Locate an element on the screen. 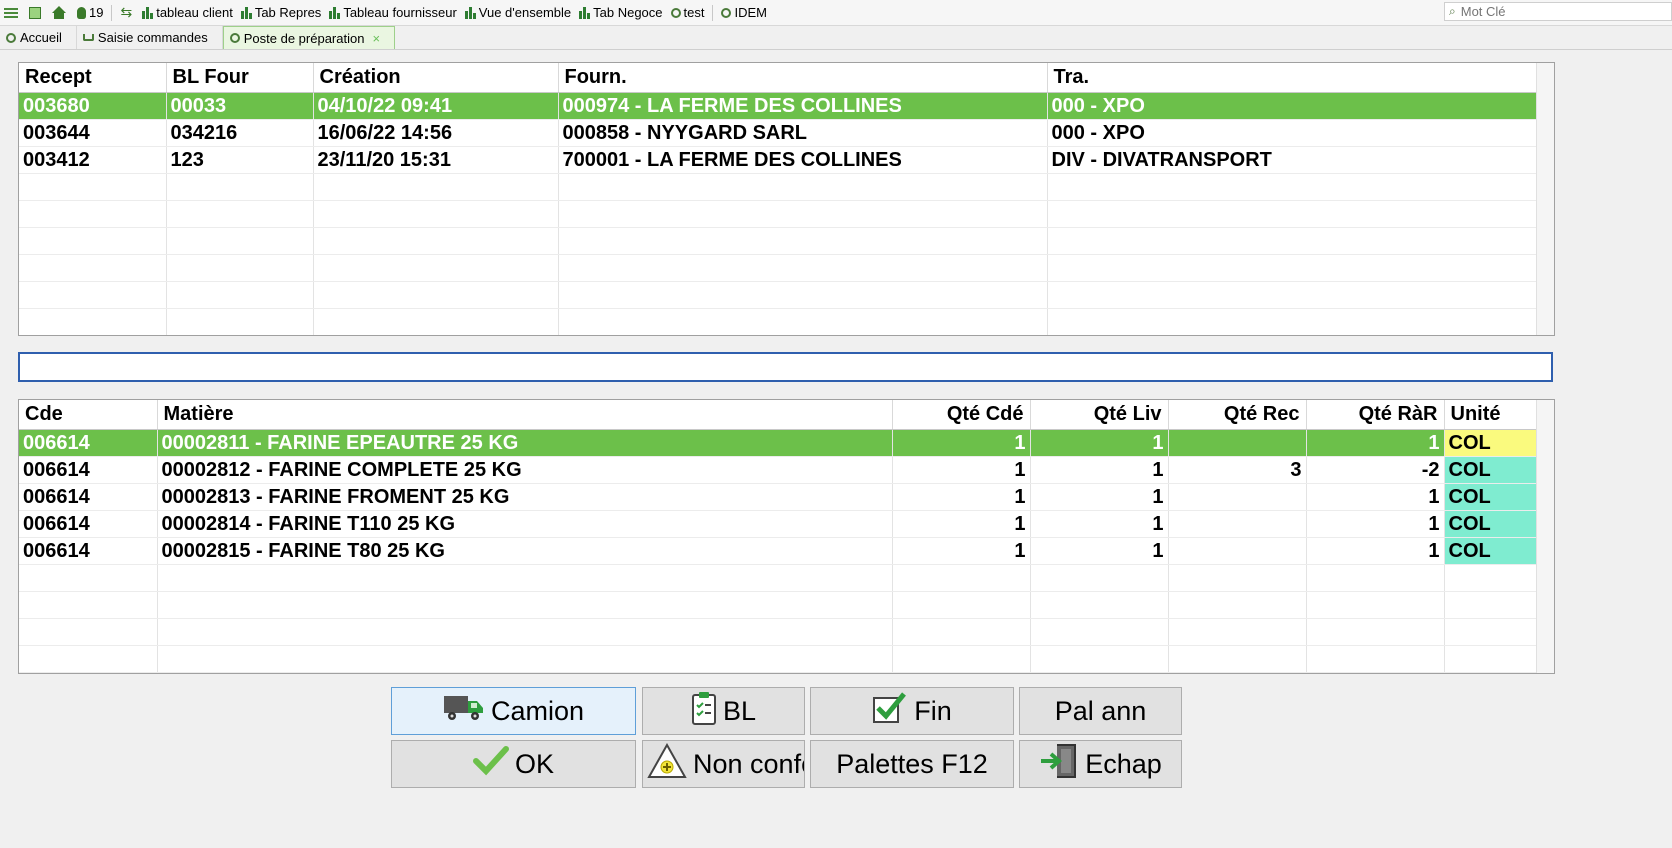 The height and width of the screenshot is (848, 1672). key-icon is located at coordinates (675, 12).